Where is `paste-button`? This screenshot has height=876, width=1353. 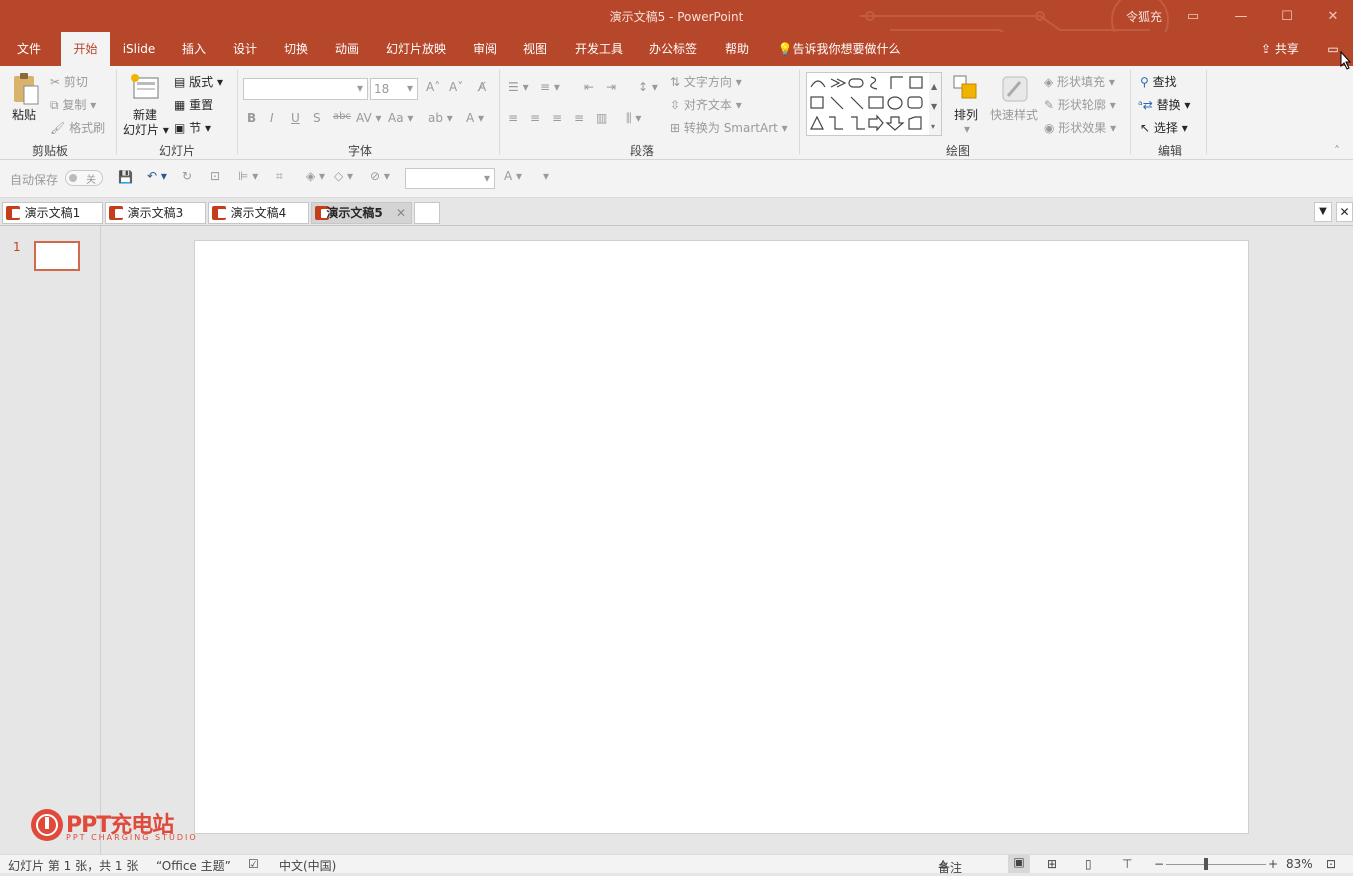 paste-button is located at coordinates (25, 90).